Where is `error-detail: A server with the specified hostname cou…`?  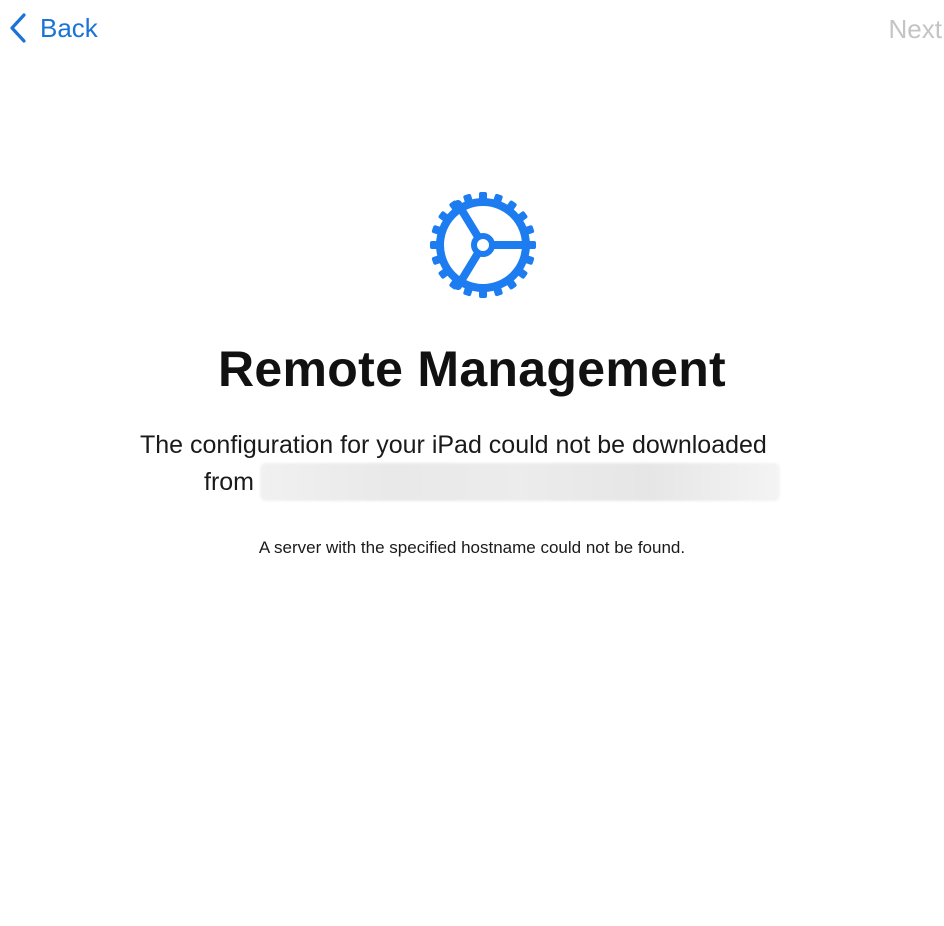 error-detail: A server with the specified hostname cou… is located at coordinates (472, 547).